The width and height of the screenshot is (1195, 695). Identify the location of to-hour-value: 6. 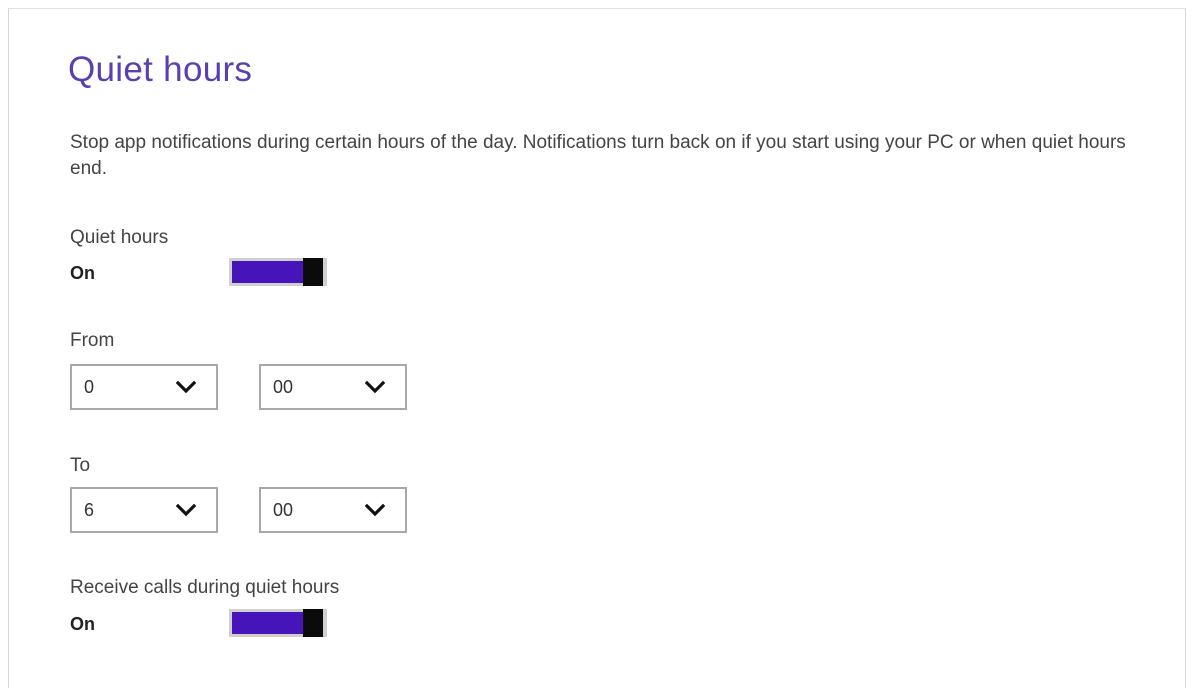
(89, 510).